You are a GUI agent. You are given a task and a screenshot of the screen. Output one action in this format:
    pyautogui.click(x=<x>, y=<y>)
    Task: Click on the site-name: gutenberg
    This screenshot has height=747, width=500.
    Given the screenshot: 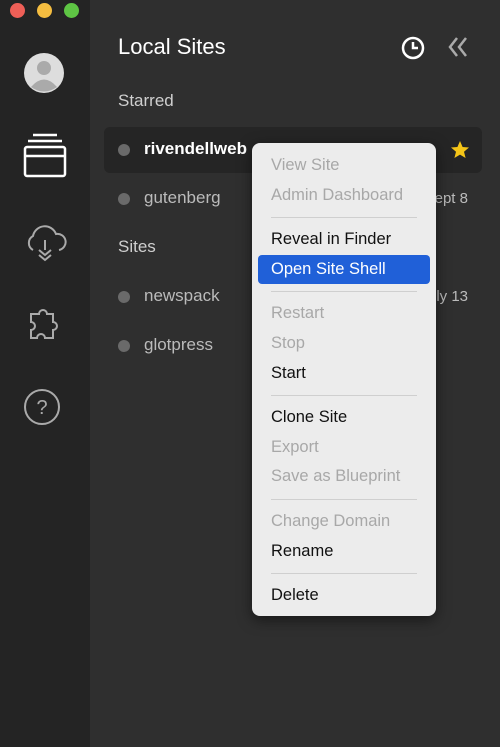 What is the action you would take?
    pyautogui.click(x=182, y=197)
    